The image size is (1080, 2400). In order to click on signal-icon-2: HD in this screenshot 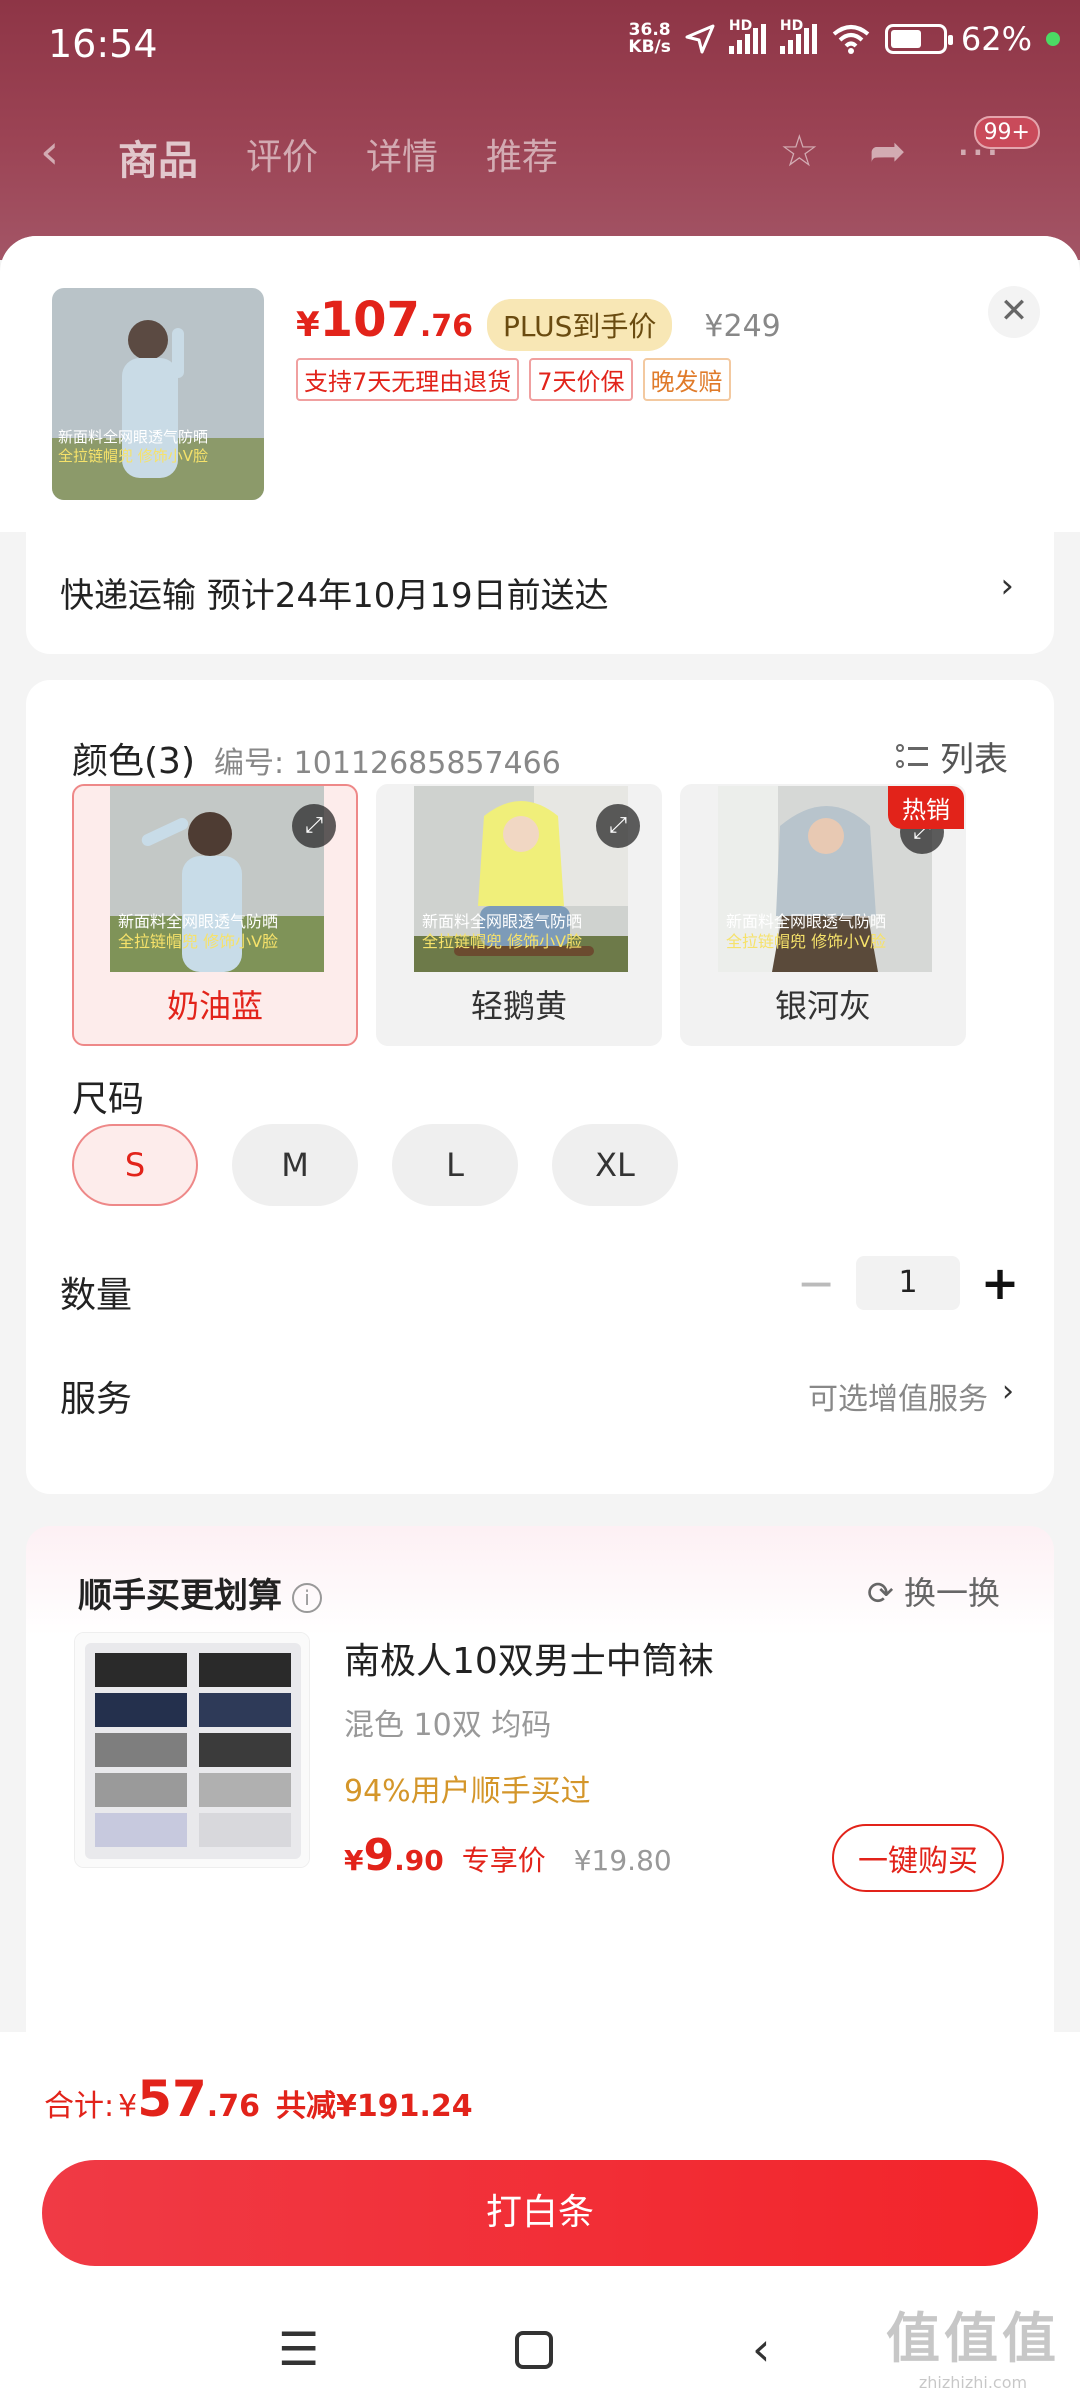, I will do `click(798, 36)`.